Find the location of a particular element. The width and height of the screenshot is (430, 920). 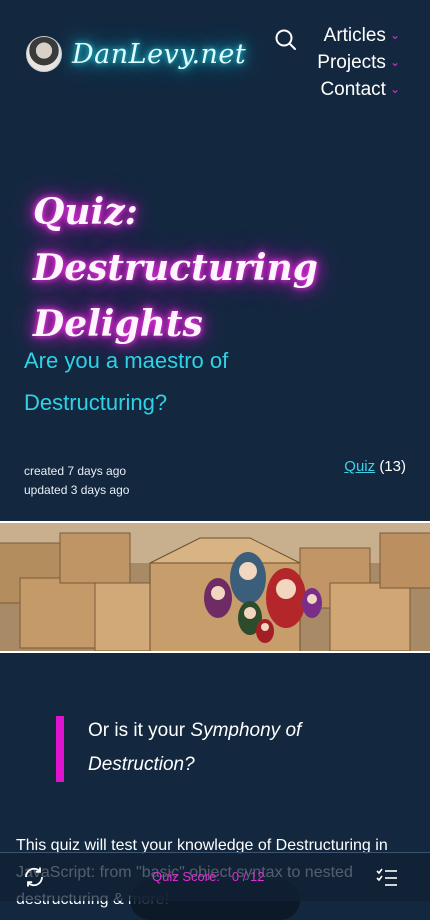

tag-count: (13) is located at coordinates (392, 466).